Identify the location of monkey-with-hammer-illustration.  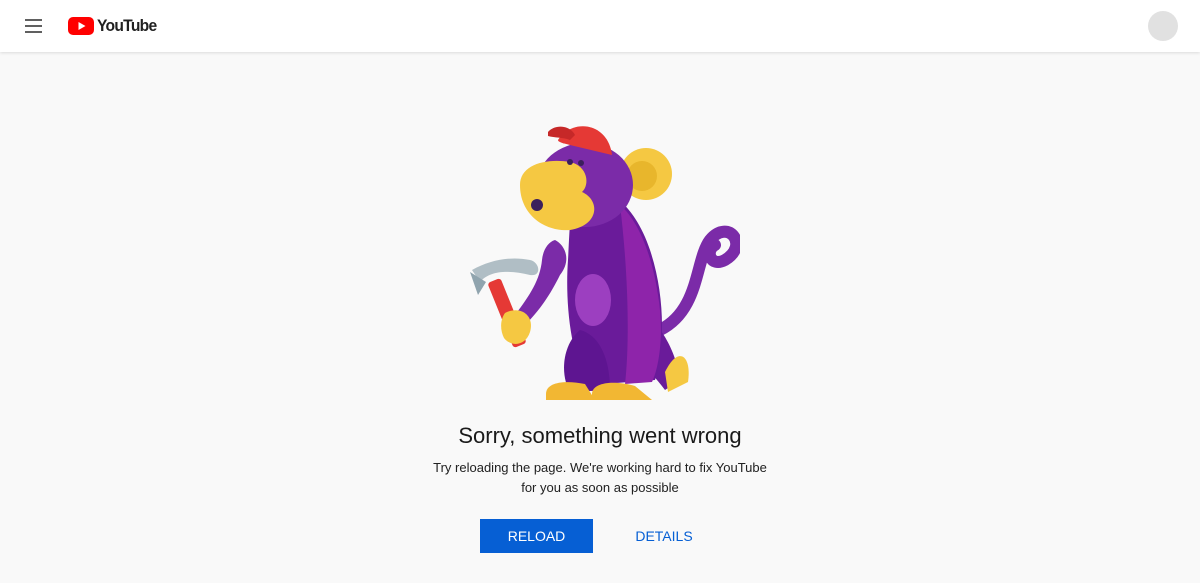
(601, 262).